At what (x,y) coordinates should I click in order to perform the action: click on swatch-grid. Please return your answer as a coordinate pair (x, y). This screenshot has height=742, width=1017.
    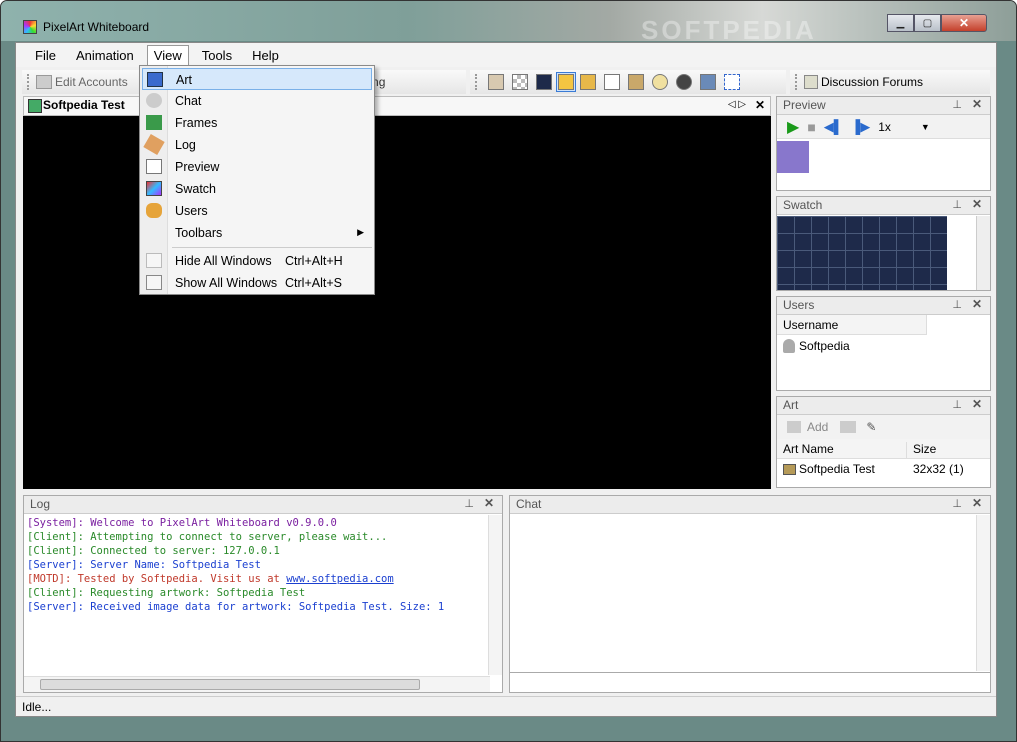
    Looking at the image, I should click on (862, 253).